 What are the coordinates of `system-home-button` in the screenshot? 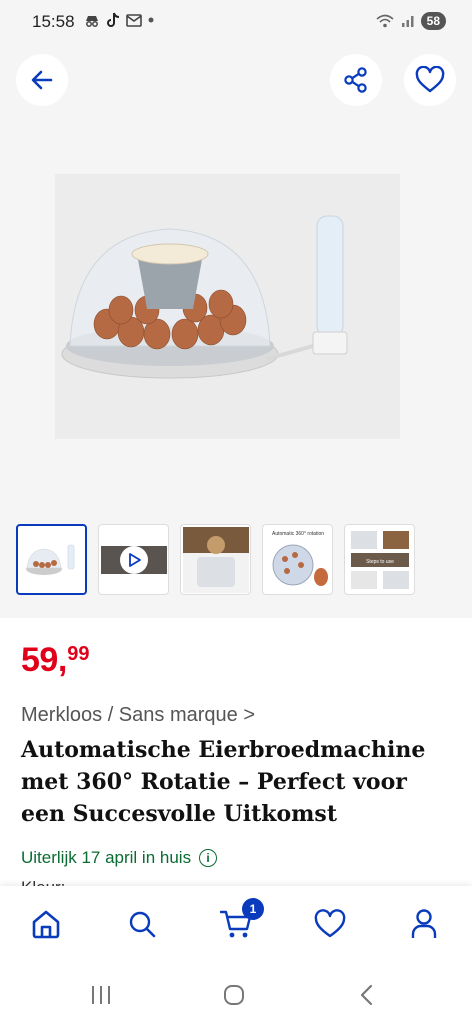 It's located at (234, 995).